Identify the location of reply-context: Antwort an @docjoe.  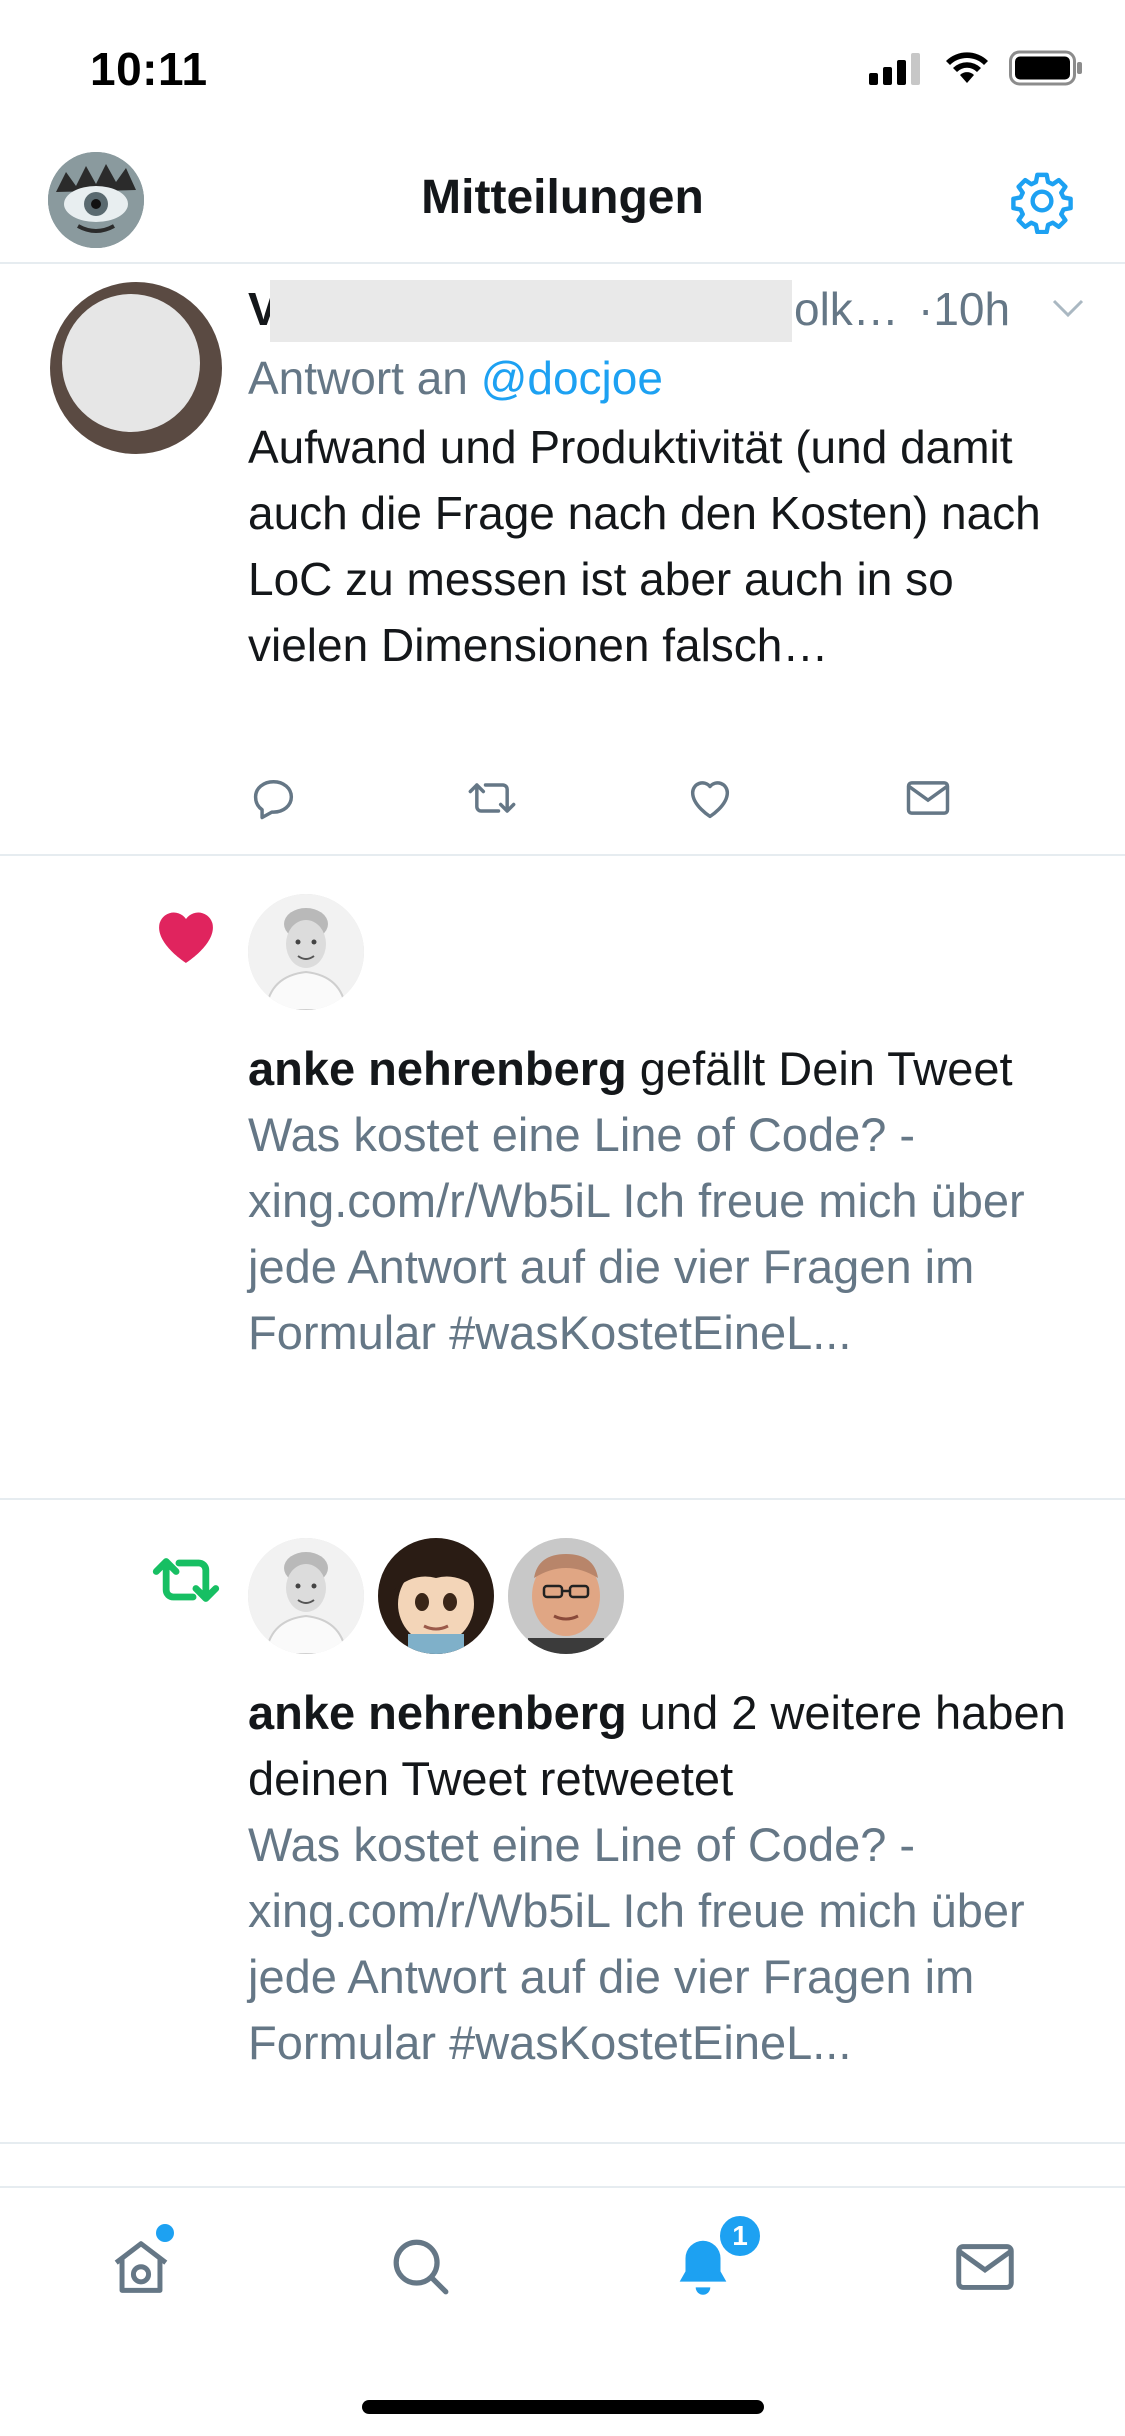
(666, 378).